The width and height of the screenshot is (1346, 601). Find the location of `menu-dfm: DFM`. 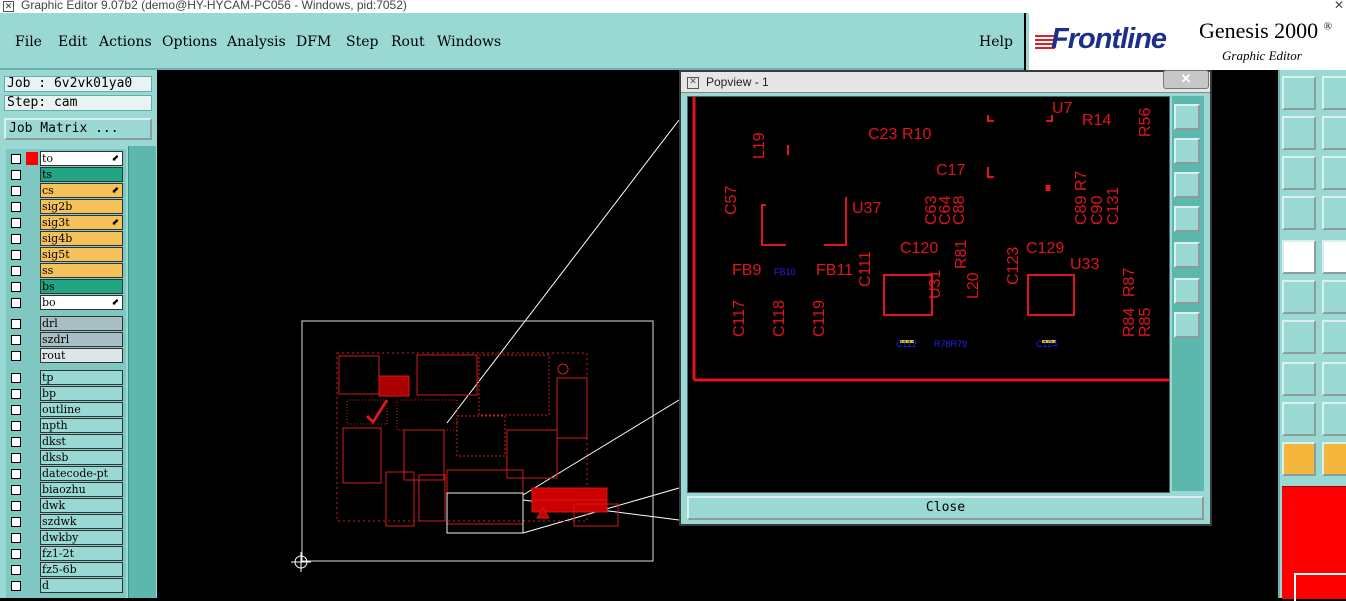

menu-dfm: DFM is located at coordinates (313, 42).